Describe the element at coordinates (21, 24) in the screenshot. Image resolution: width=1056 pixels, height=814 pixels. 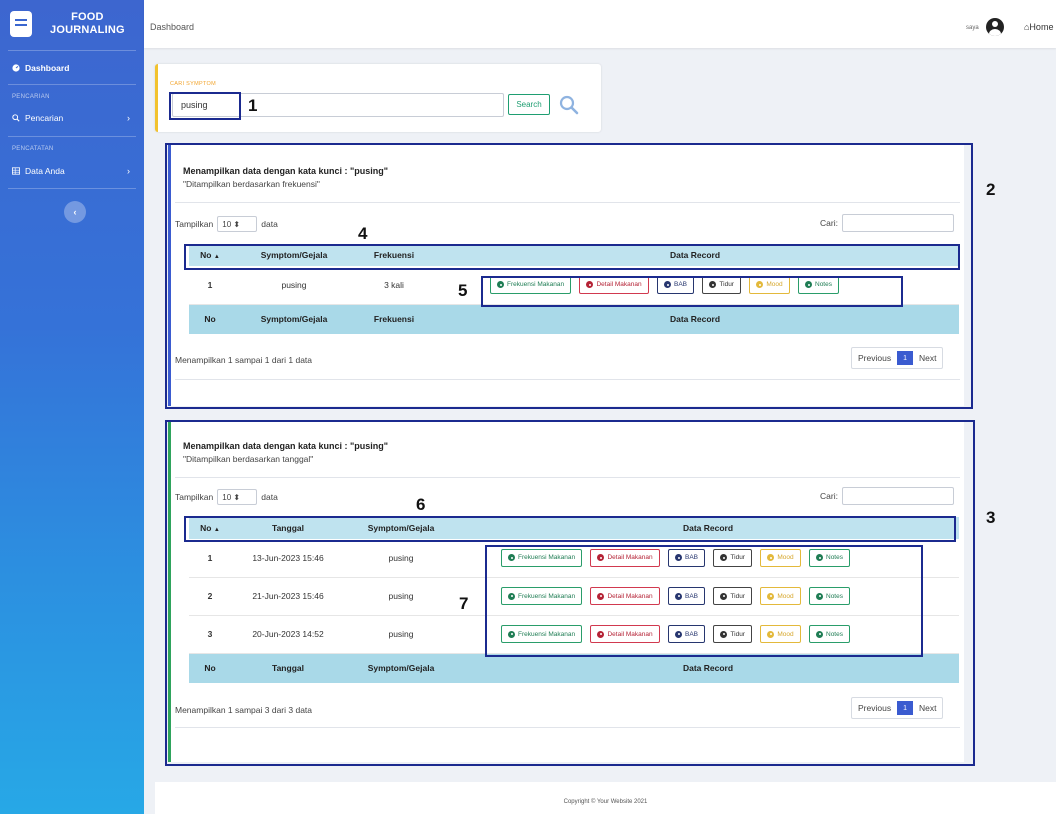
I see `notebook-icon` at that location.